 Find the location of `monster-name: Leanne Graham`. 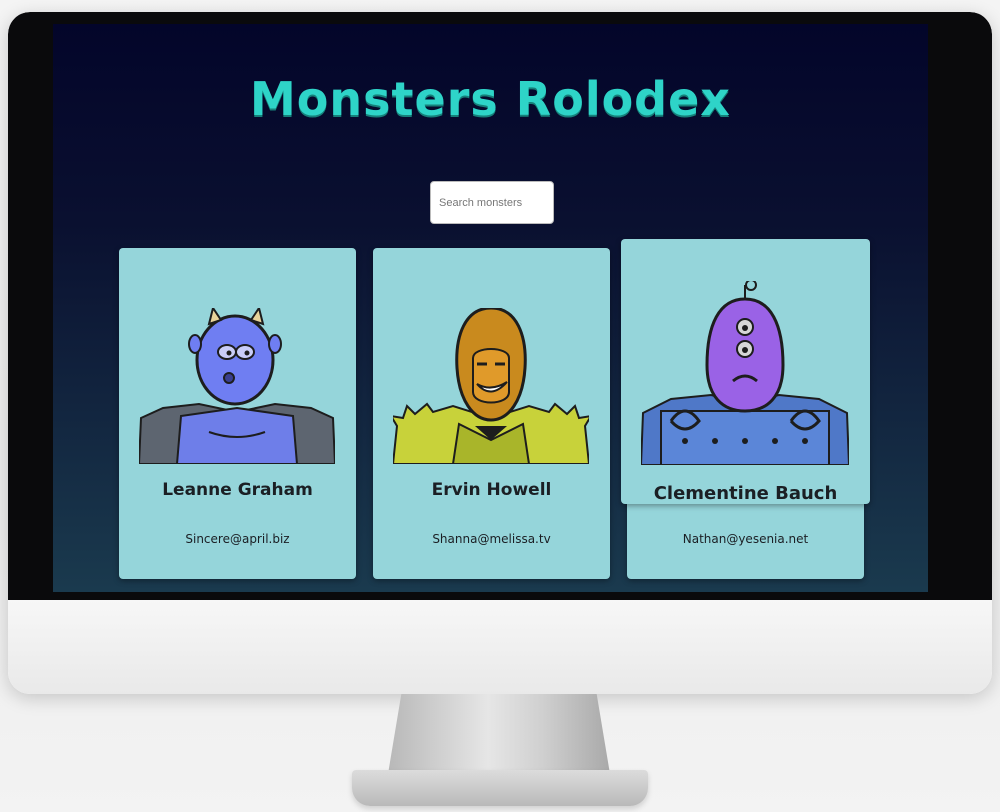

monster-name: Leanne Graham is located at coordinates (237, 490).